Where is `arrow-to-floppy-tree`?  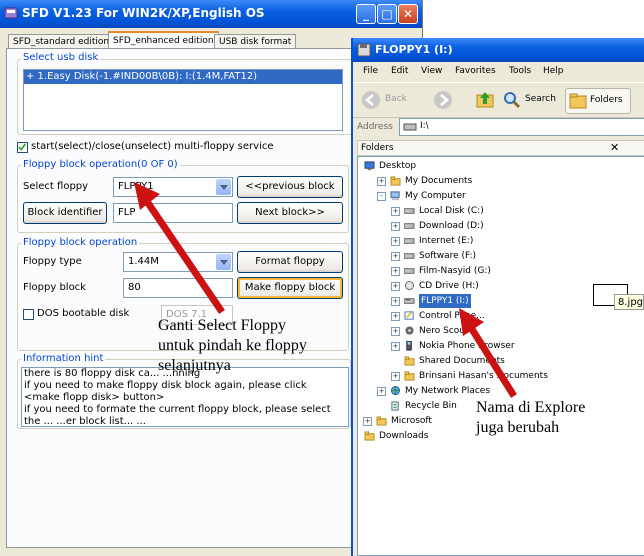 arrow-to-floppy-tree is located at coordinates (488, 353).